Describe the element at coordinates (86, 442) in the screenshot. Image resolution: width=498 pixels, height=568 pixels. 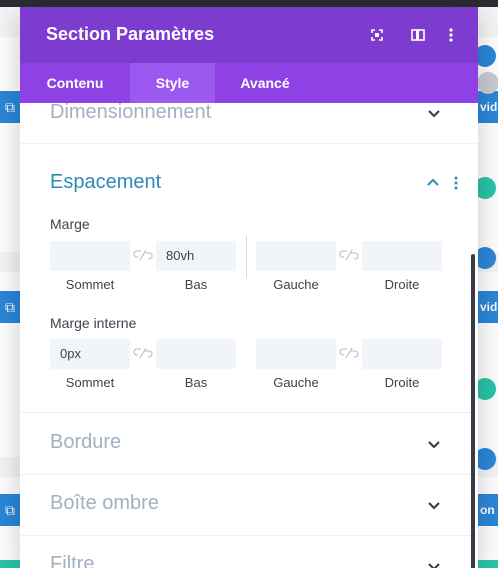
I see `toggle-title: Bordure` at that location.